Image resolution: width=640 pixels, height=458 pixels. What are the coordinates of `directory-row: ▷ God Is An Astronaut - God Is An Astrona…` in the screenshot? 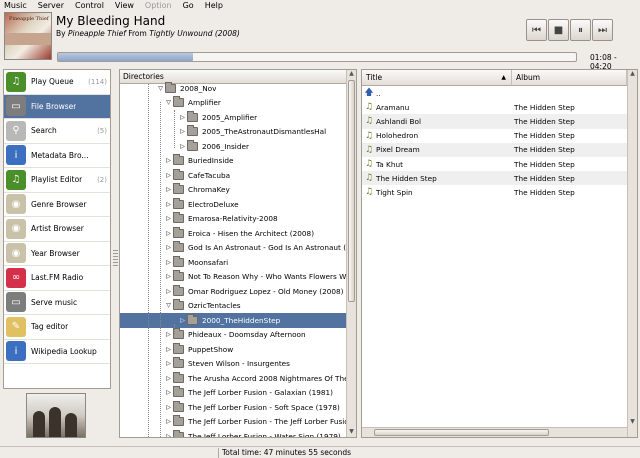 It's located at (233, 248).